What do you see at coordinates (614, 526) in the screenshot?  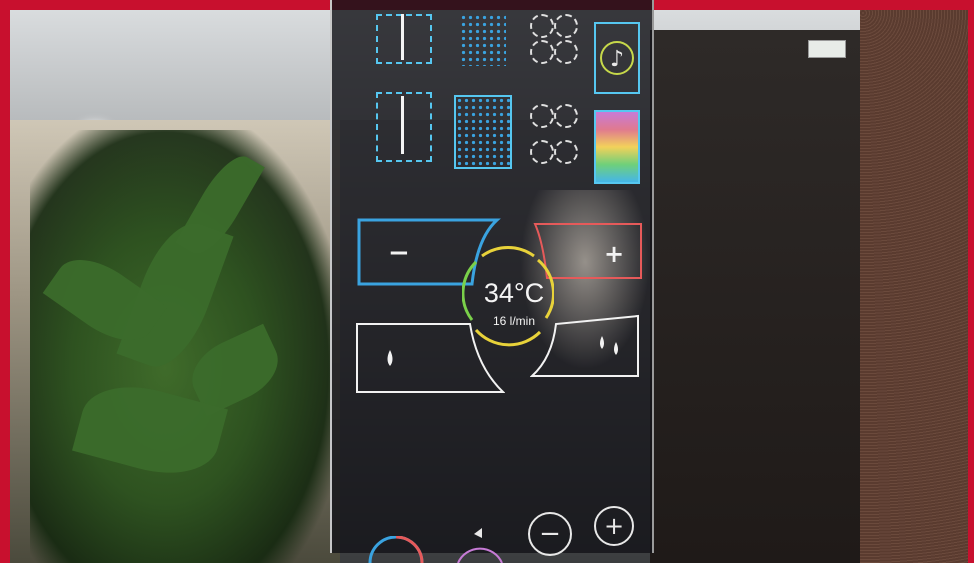 I see `volume-up-button: +` at bounding box center [614, 526].